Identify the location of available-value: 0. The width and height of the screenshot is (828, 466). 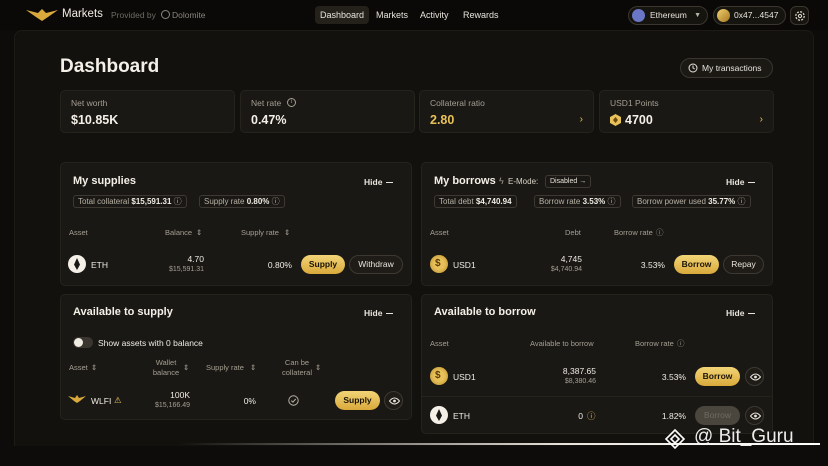
(580, 416).